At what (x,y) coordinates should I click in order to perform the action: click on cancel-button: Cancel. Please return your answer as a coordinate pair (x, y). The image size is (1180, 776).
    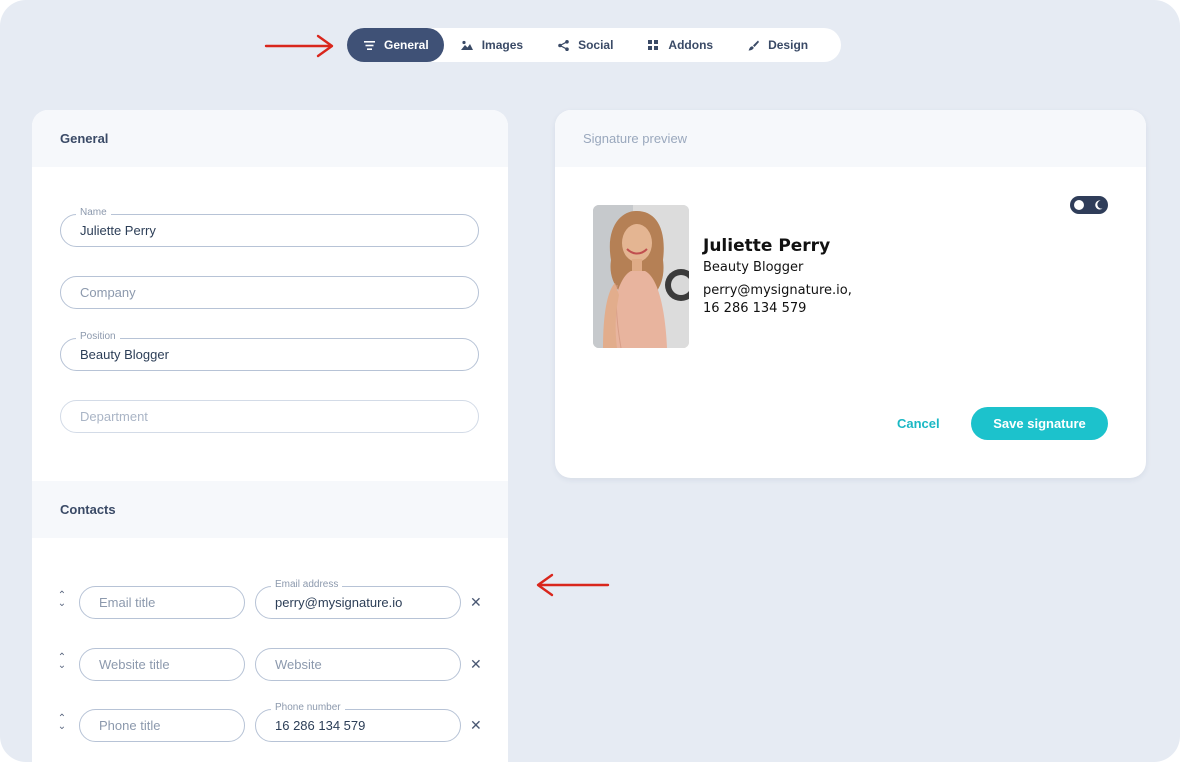
    Looking at the image, I should click on (918, 423).